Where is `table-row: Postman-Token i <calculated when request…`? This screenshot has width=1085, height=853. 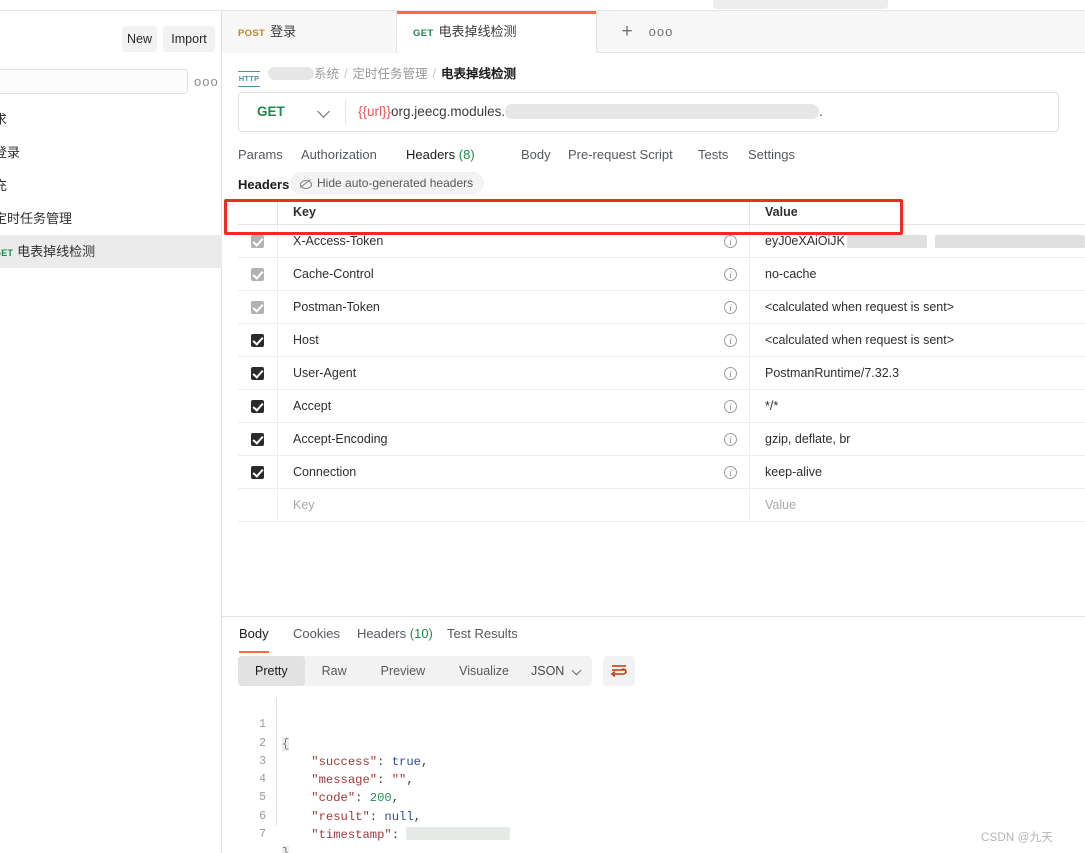 table-row: Postman-Token i <calculated when request… is located at coordinates (661, 307).